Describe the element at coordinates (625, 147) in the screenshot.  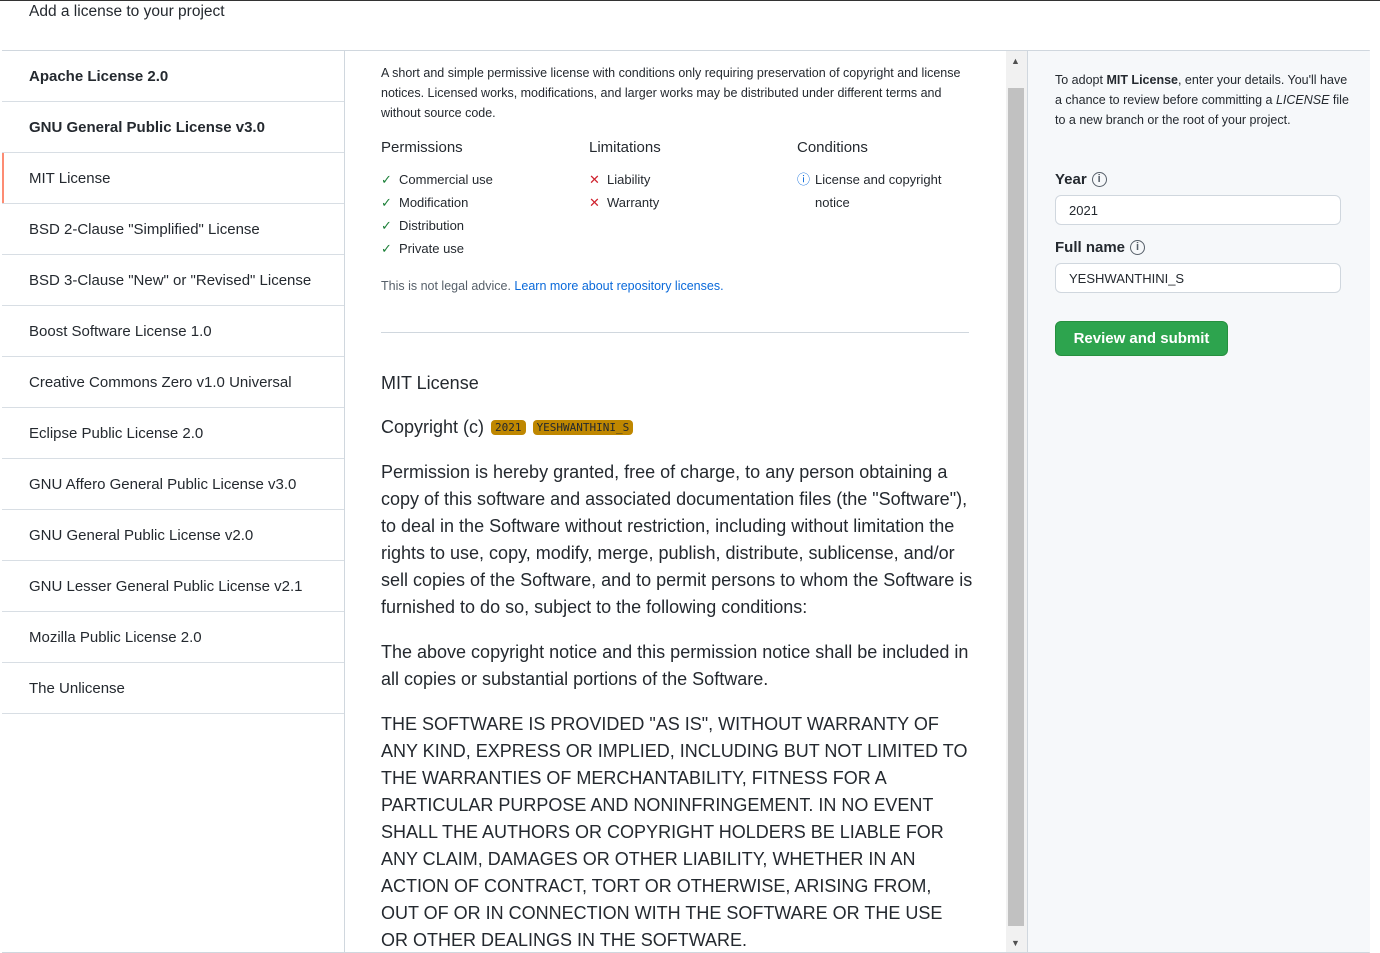
I see `limitations-heading: Limitations` at that location.